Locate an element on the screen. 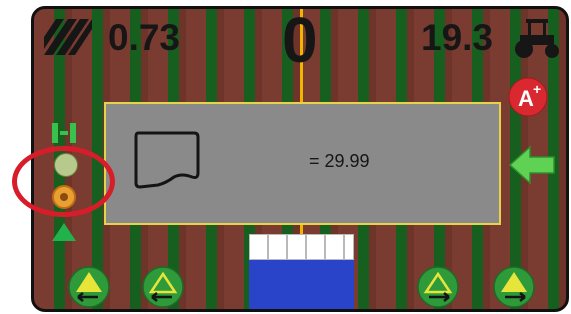 This screenshot has width=571, height=314. green-back-arrow-icon is located at coordinates (532, 165).